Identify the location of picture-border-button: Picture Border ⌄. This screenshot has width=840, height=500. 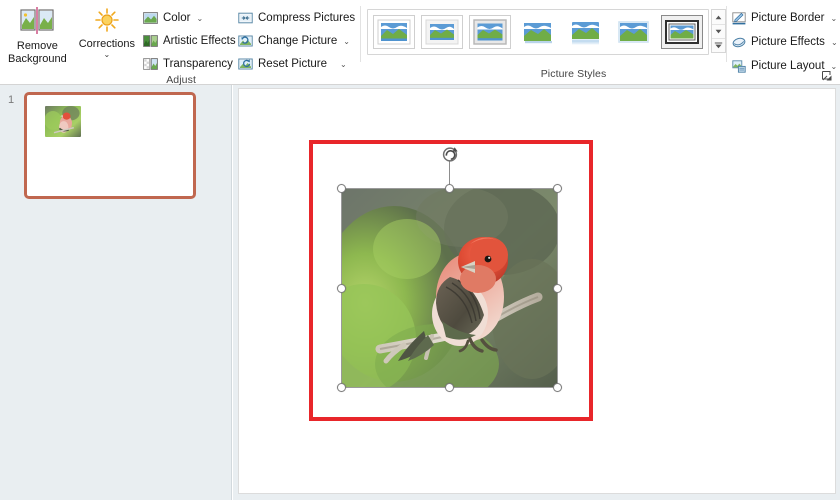
(785, 18).